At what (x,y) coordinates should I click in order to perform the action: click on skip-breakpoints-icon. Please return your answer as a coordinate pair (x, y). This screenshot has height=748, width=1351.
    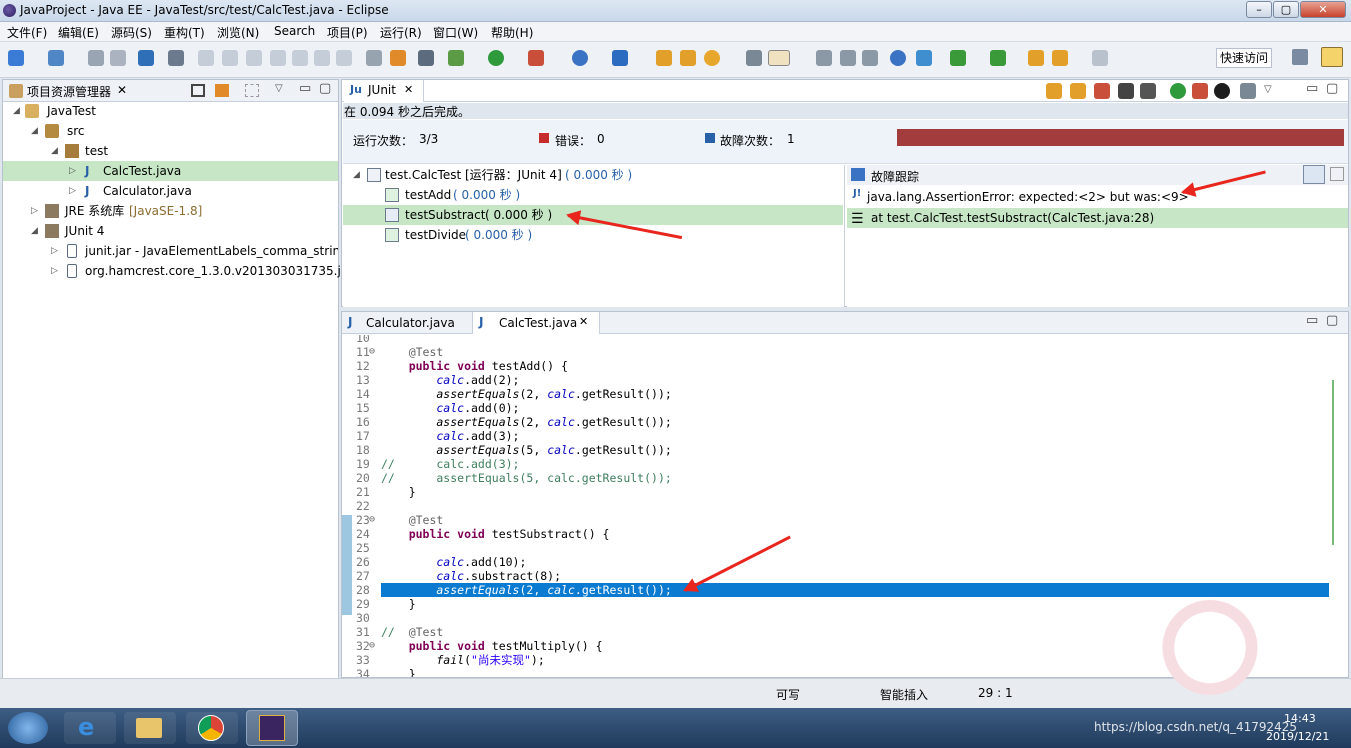
    Looking at the image, I should click on (176, 58).